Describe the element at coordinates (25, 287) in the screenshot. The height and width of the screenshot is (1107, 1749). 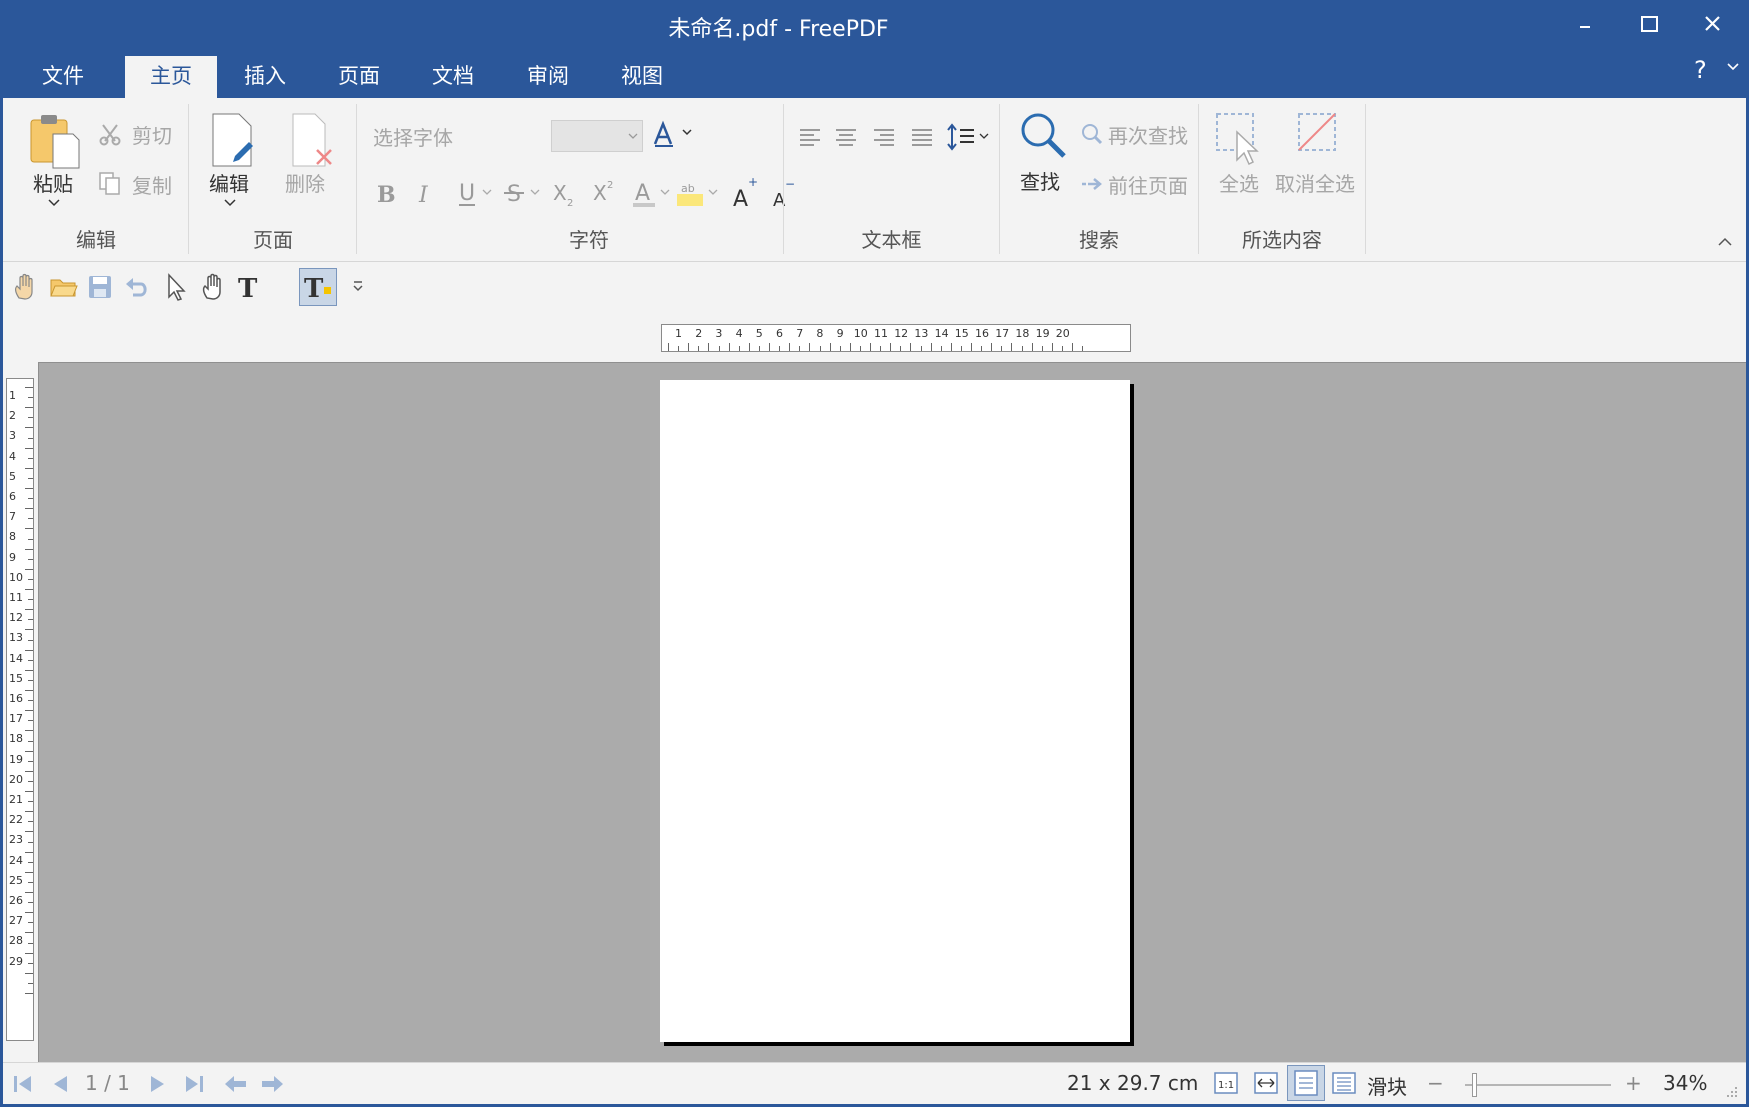
I see `pan-hand-icon` at that location.